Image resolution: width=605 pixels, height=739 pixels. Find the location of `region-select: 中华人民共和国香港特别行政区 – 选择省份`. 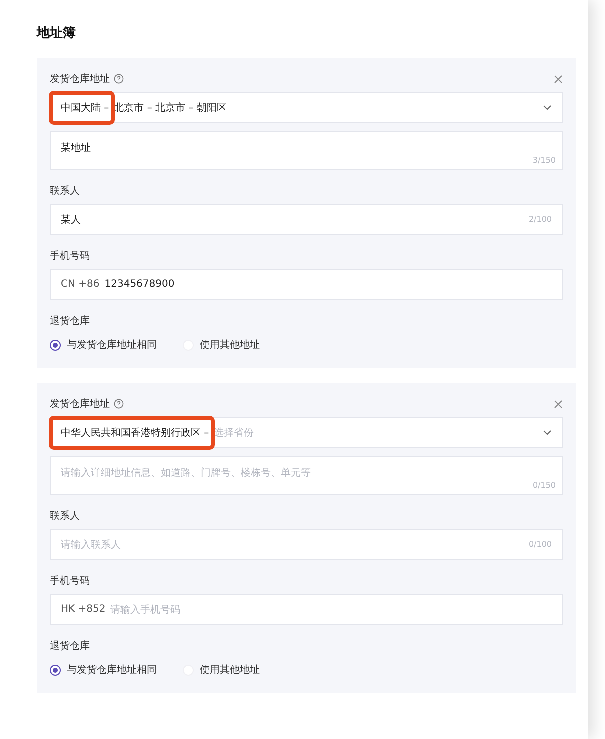

region-select: 中华人民共和国香港特别行政区 – 选择省份 is located at coordinates (306, 432).